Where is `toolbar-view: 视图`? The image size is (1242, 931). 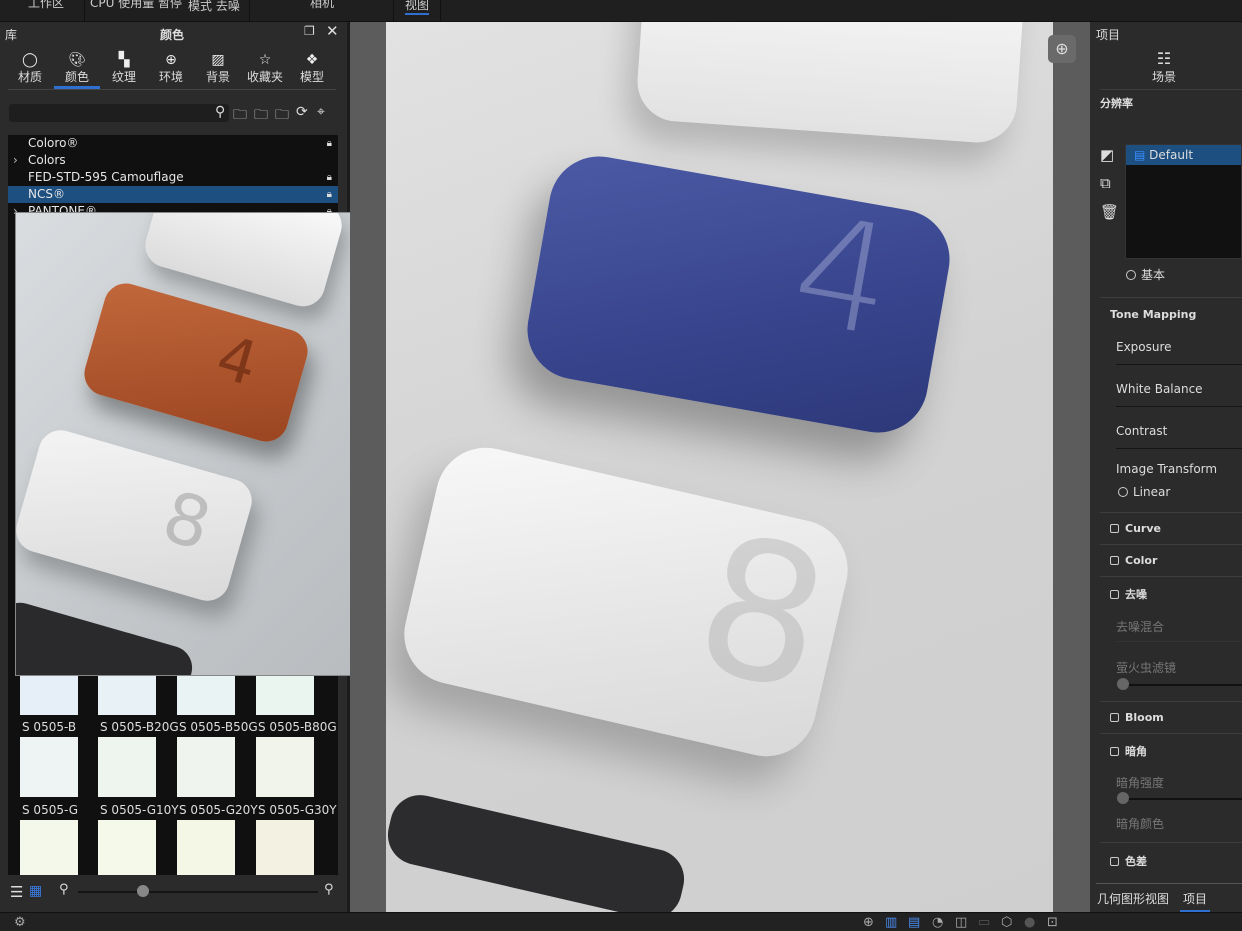 toolbar-view: 视图 is located at coordinates (417, 7).